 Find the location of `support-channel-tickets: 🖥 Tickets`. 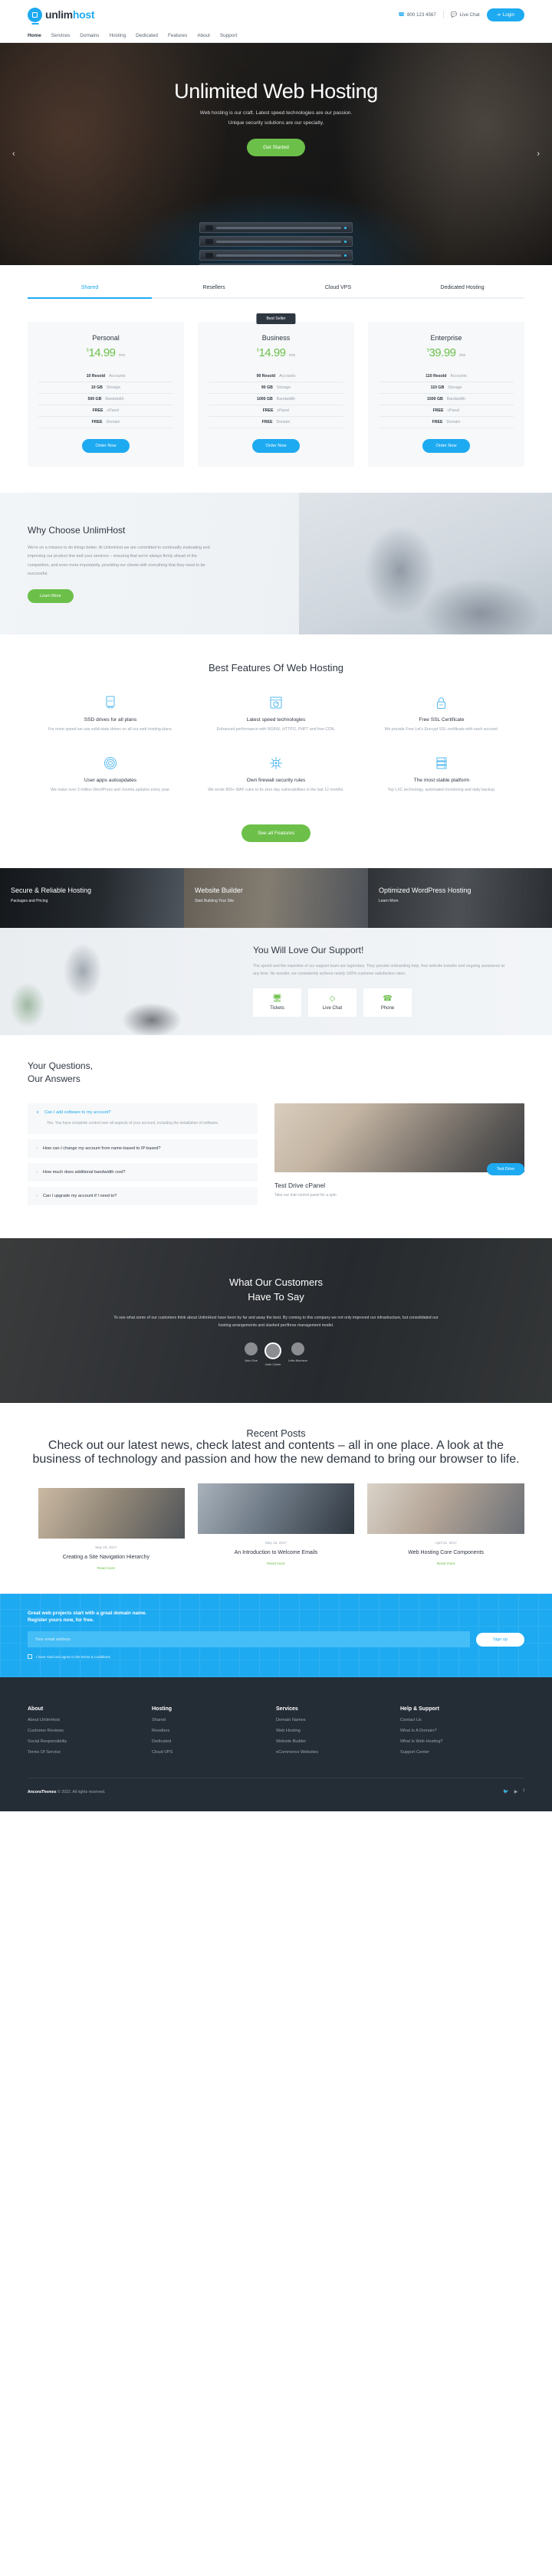

support-channel-tickets: 🖥 Tickets is located at coordinates (277, 1003).